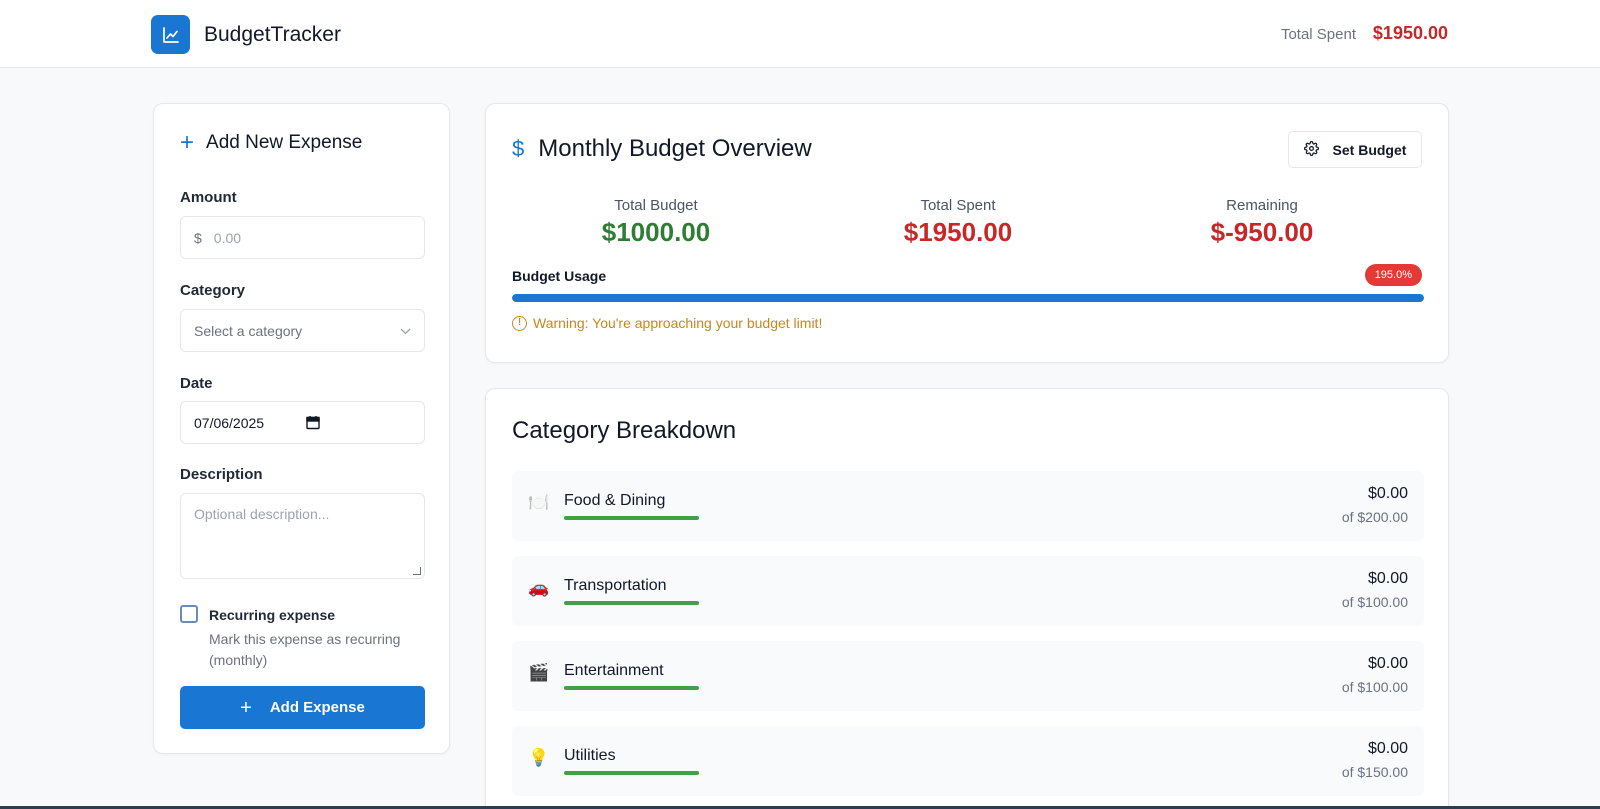  I want to click on amount-input, so click(312, 237).